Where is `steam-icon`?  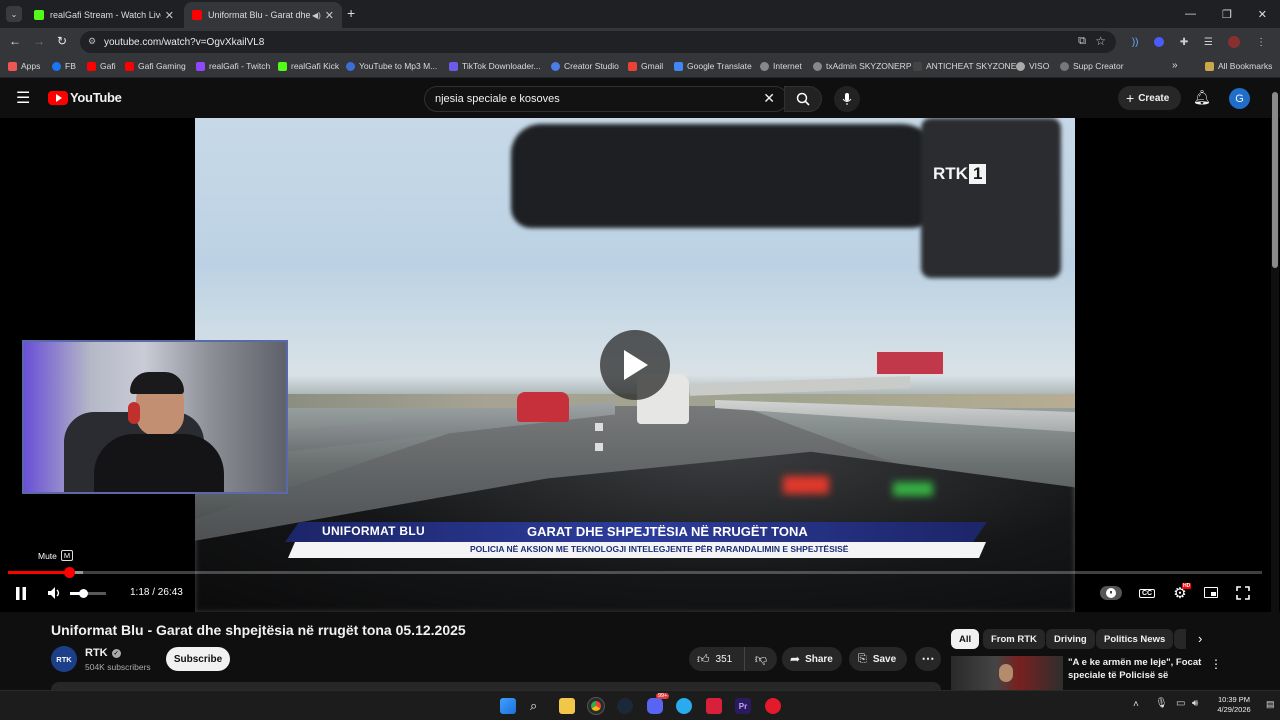 steam-icon is located at coordinates (625, 706).